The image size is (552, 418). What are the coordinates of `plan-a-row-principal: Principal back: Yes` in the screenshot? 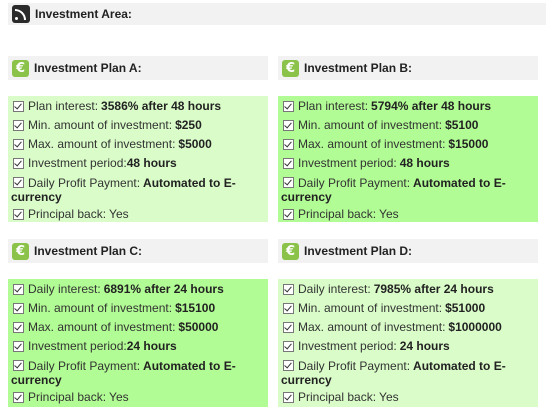 It's located at (138, 215).